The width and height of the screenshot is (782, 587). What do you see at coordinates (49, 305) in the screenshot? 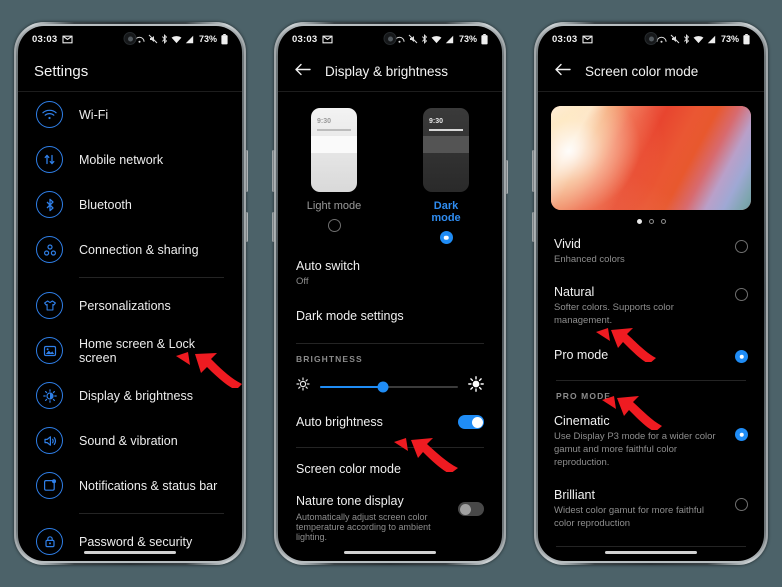
I see `personalizations-icon` at bounding box center [49, 305].